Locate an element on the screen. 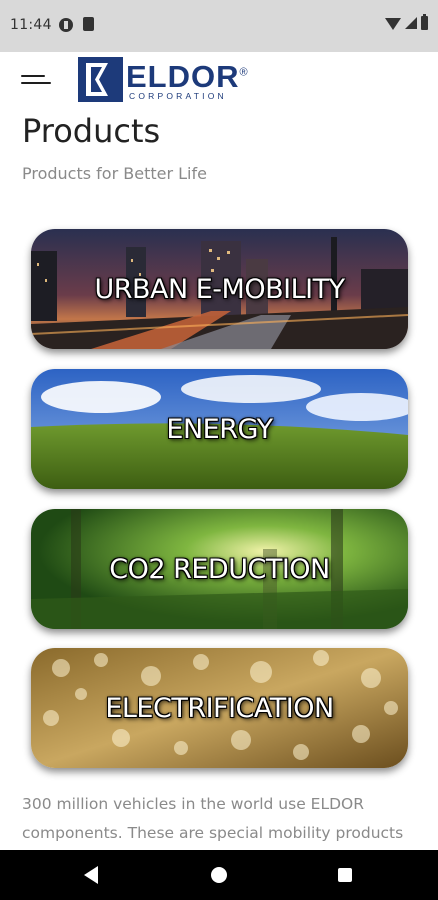  category-card-energy: ENERGY is located at coordinates (219, 429).